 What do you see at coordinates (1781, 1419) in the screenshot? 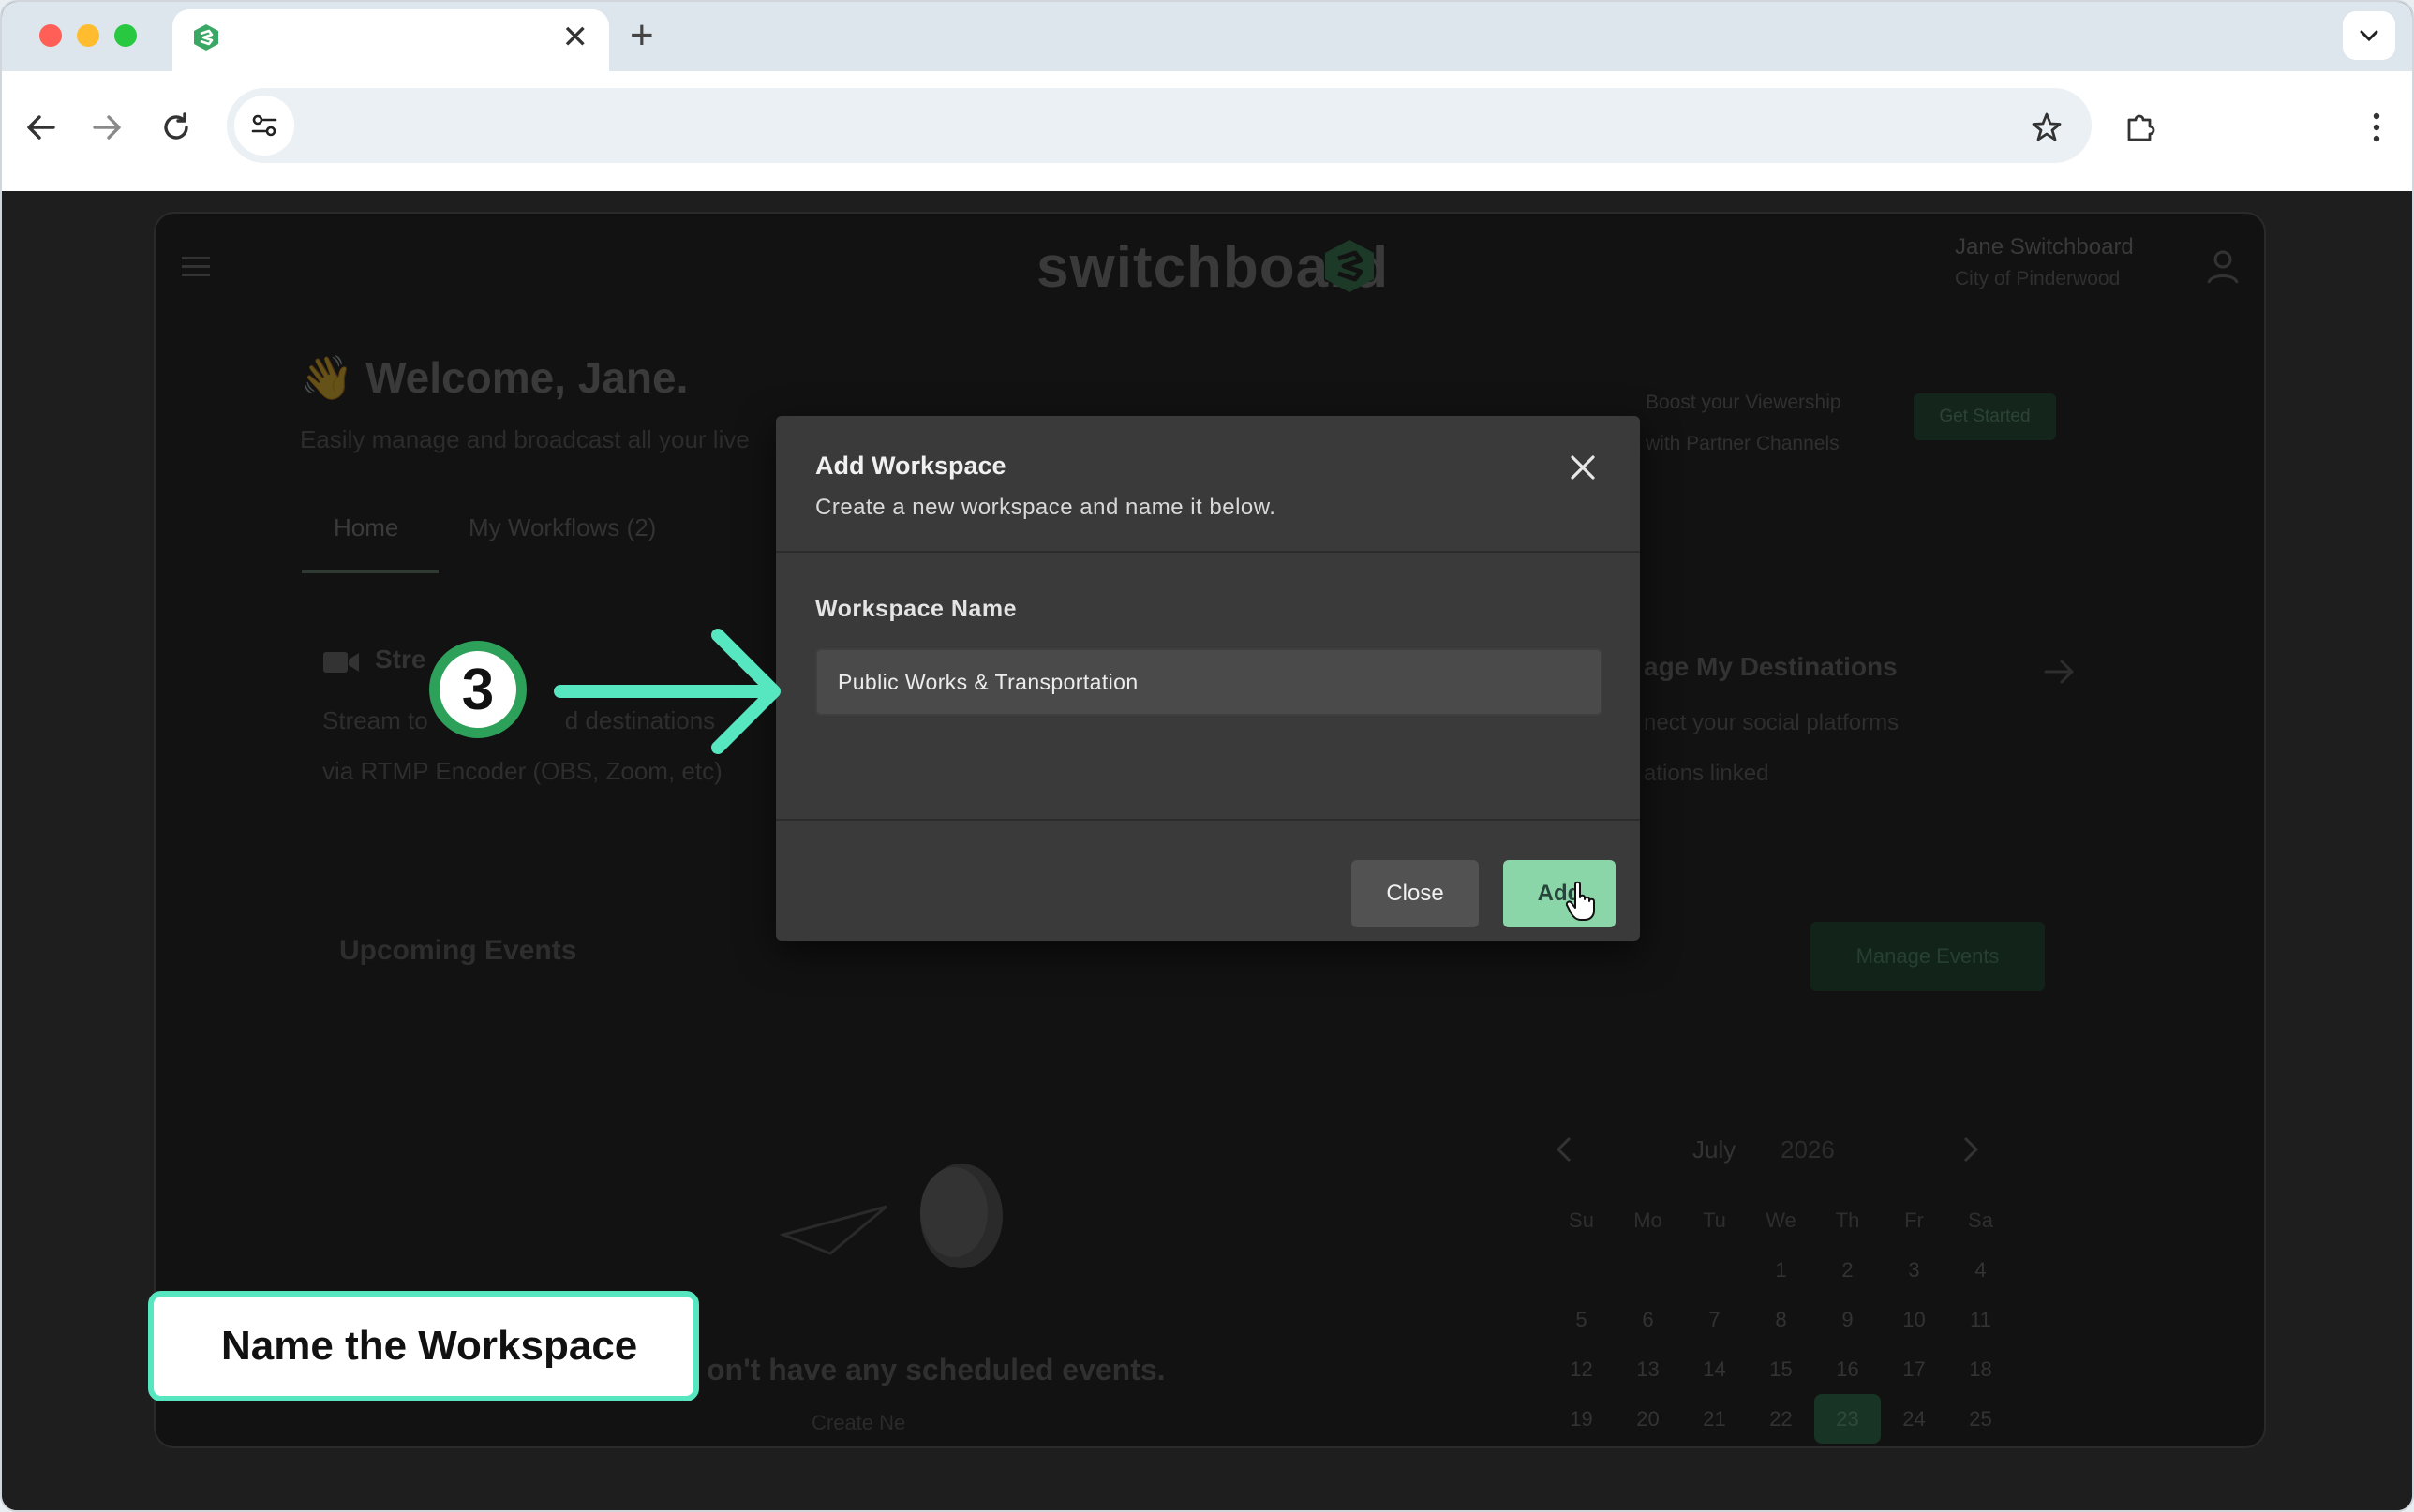
I see `calendar-day: 22` at bounding box center [1781, 1419].